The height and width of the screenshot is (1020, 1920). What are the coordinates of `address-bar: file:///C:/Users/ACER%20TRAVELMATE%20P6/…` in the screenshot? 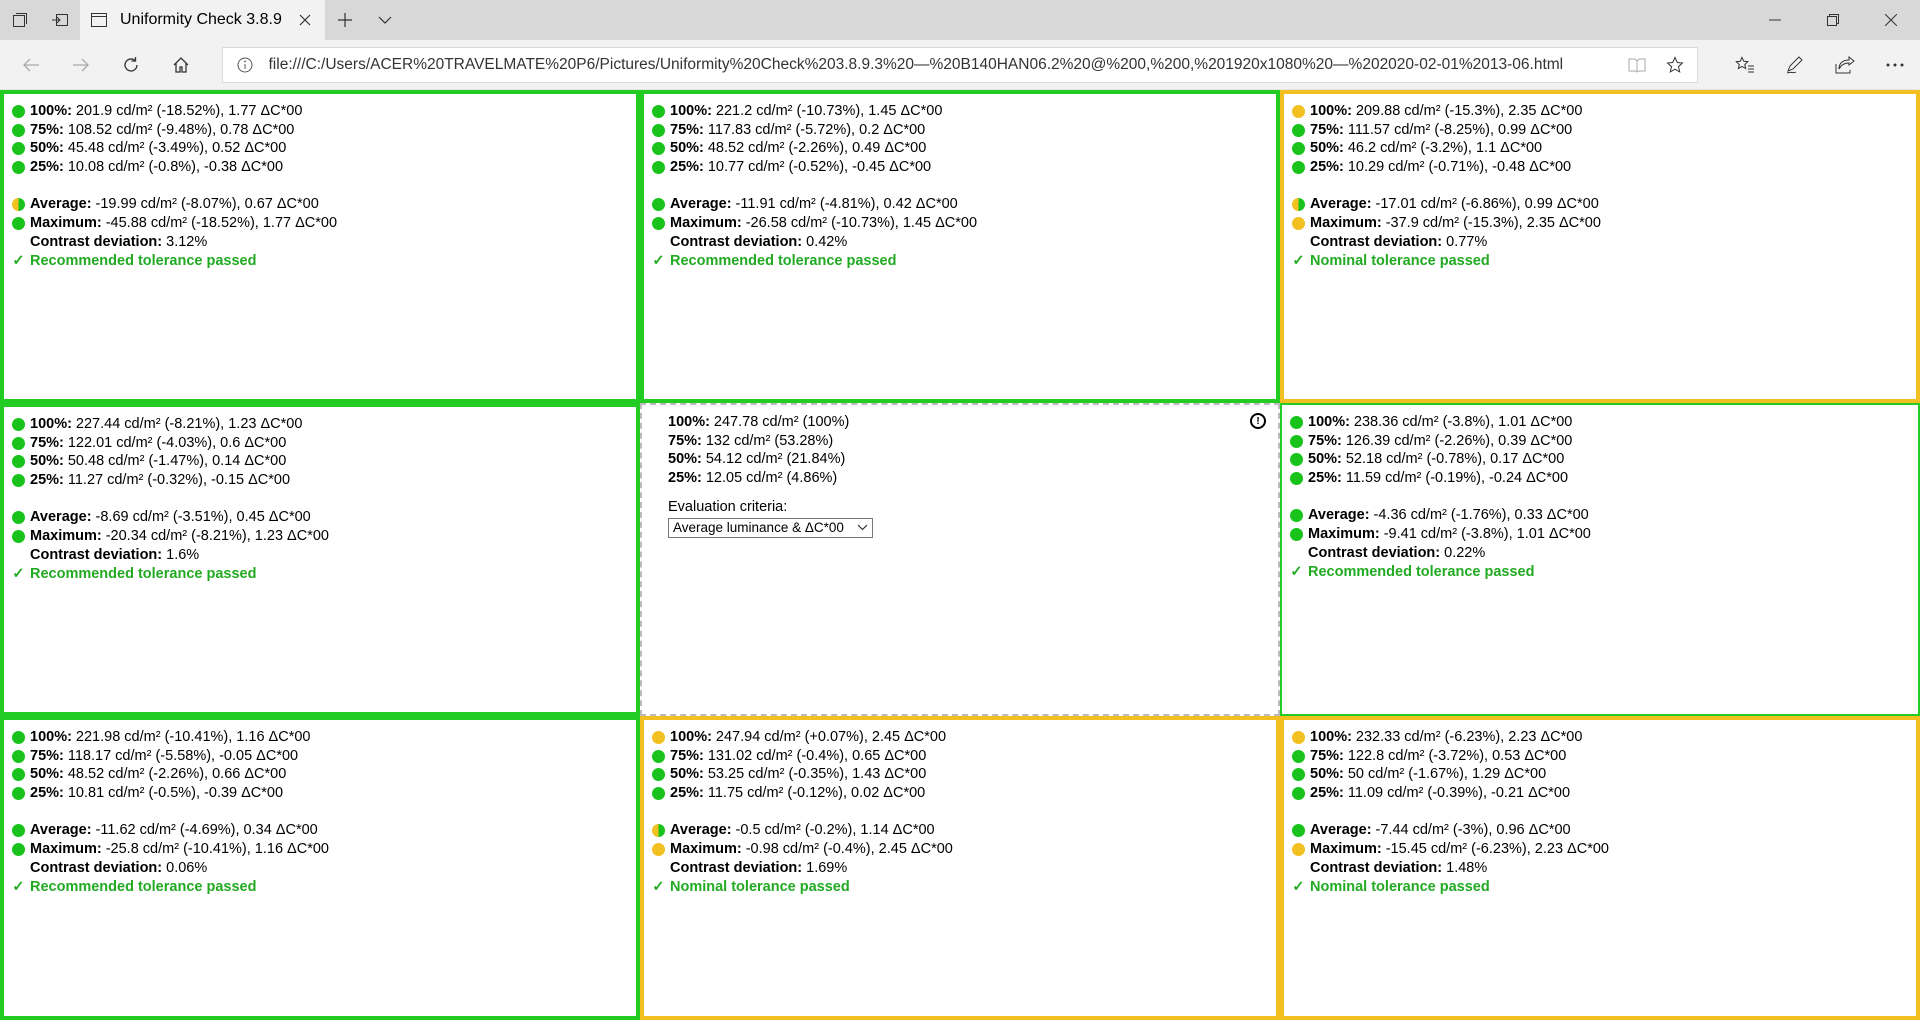 It's located at (959, 64).